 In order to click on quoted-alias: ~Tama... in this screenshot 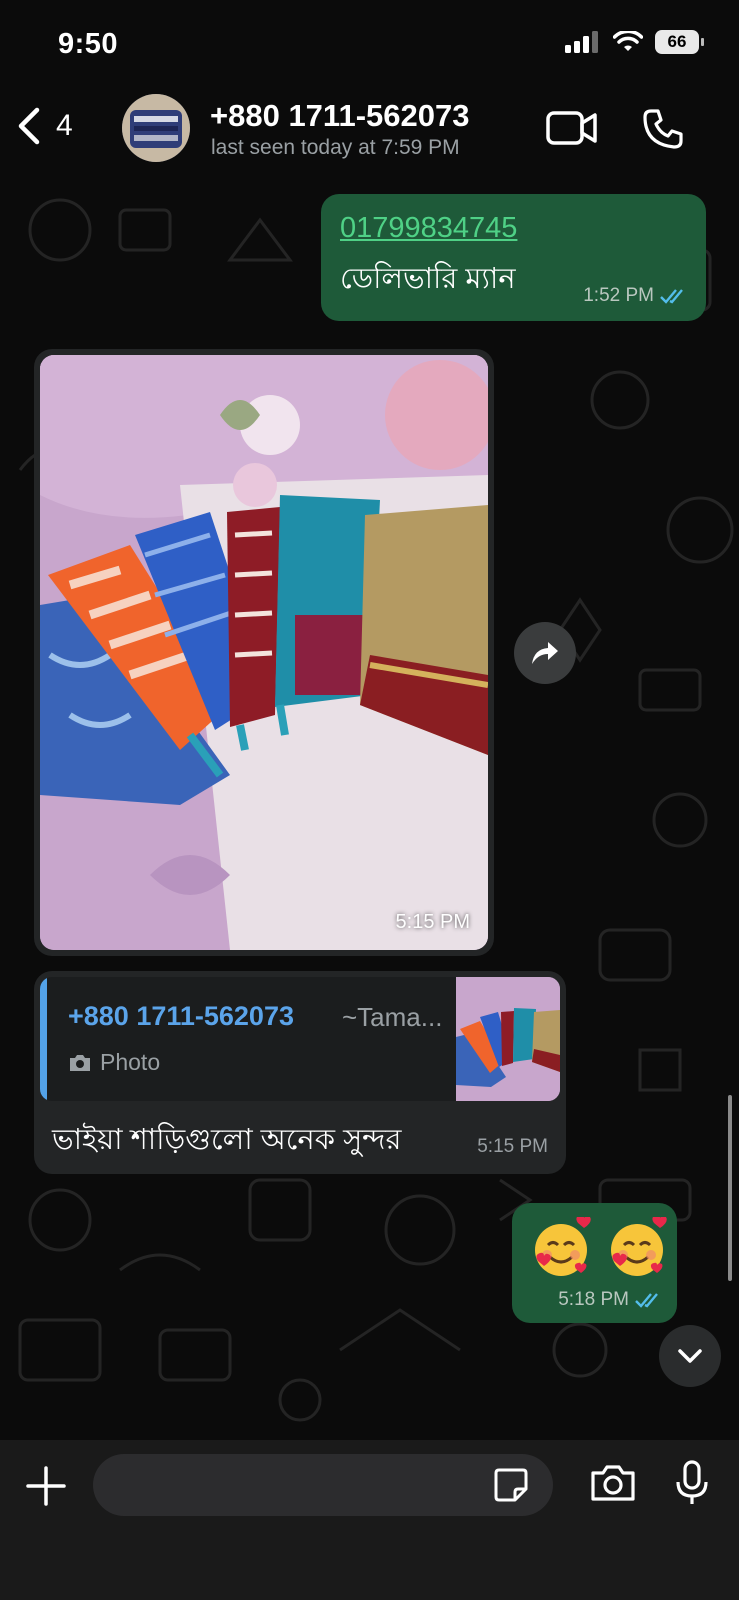, I will do `click(392, 1017)`.